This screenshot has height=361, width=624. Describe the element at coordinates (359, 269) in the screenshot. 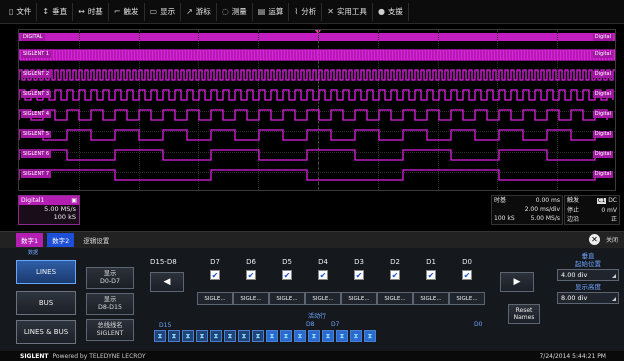

I see `channel-column: D3 ✔` at that location.